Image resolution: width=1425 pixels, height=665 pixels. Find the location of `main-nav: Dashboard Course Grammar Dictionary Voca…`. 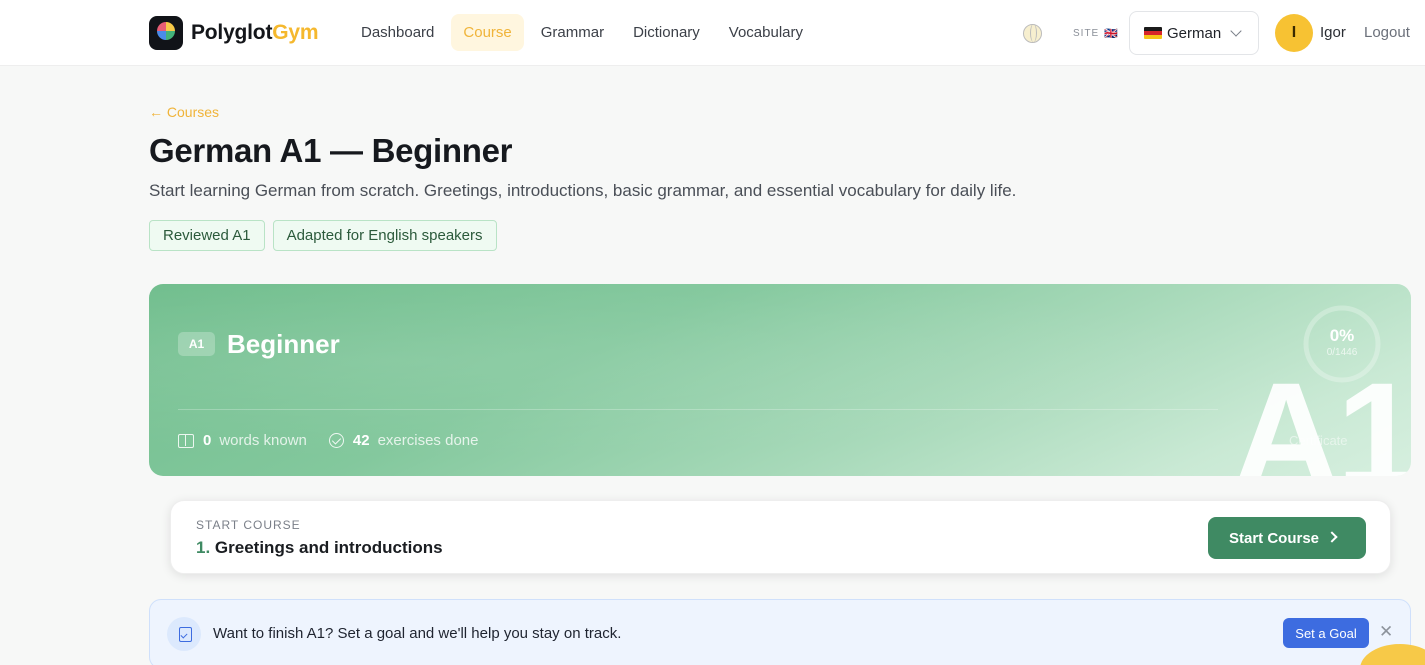

main-nav: Dashboard Course Grammar Dictionary Voca… is located at coordinates (584, 32).